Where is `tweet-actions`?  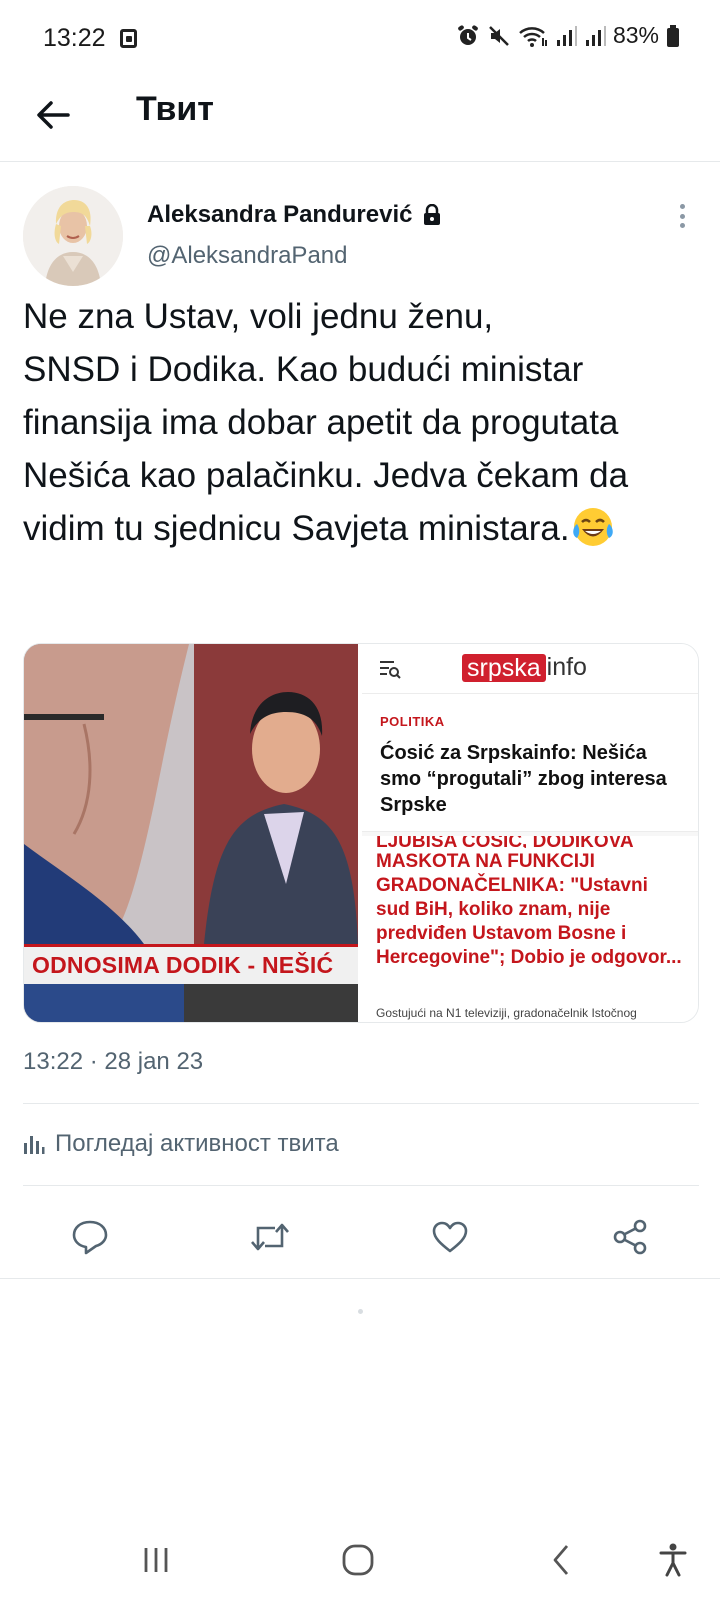
tweet-actions is located at coordinates (360, 1237).